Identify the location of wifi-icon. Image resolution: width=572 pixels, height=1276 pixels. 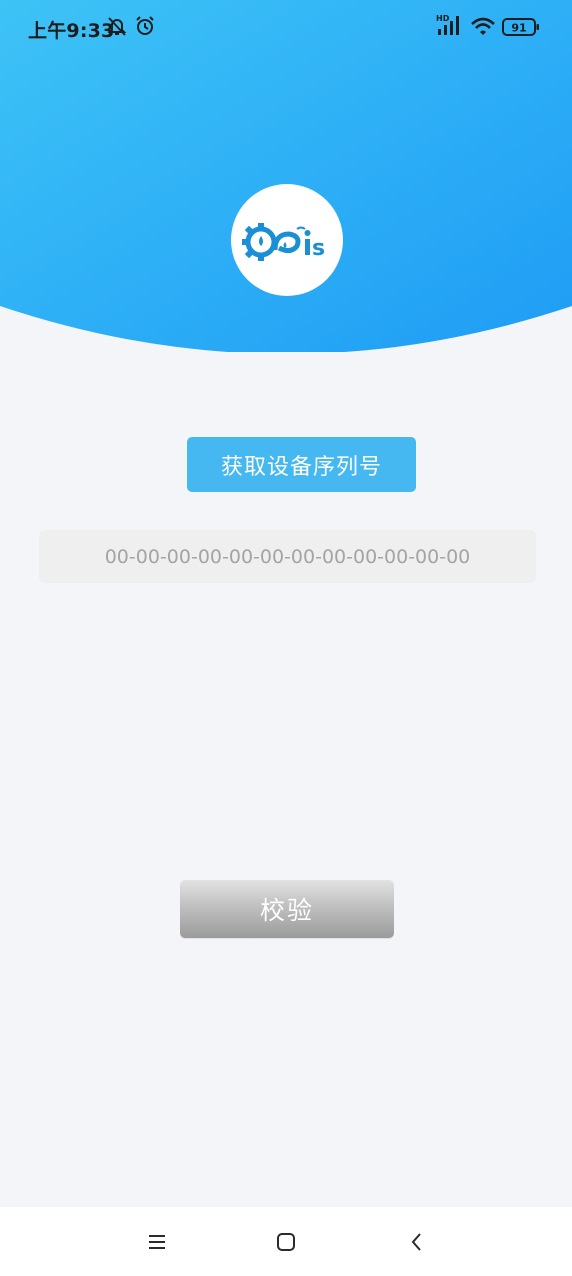
(483, 29).